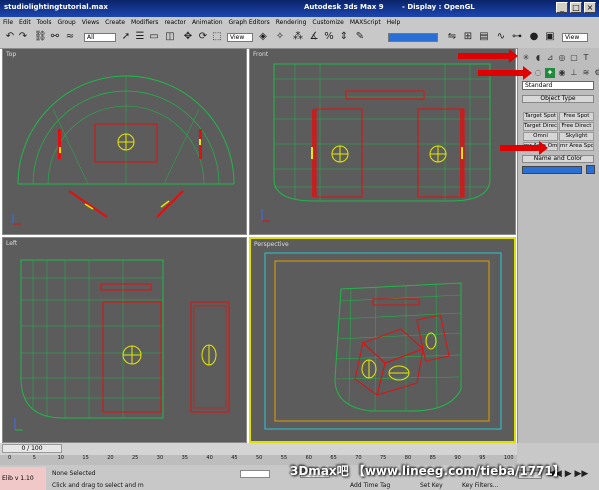 The image size is (599, 490). Describe the element at coordinates (160, 458) in the screenshot. I see `timeline-tick: 30` at that location.